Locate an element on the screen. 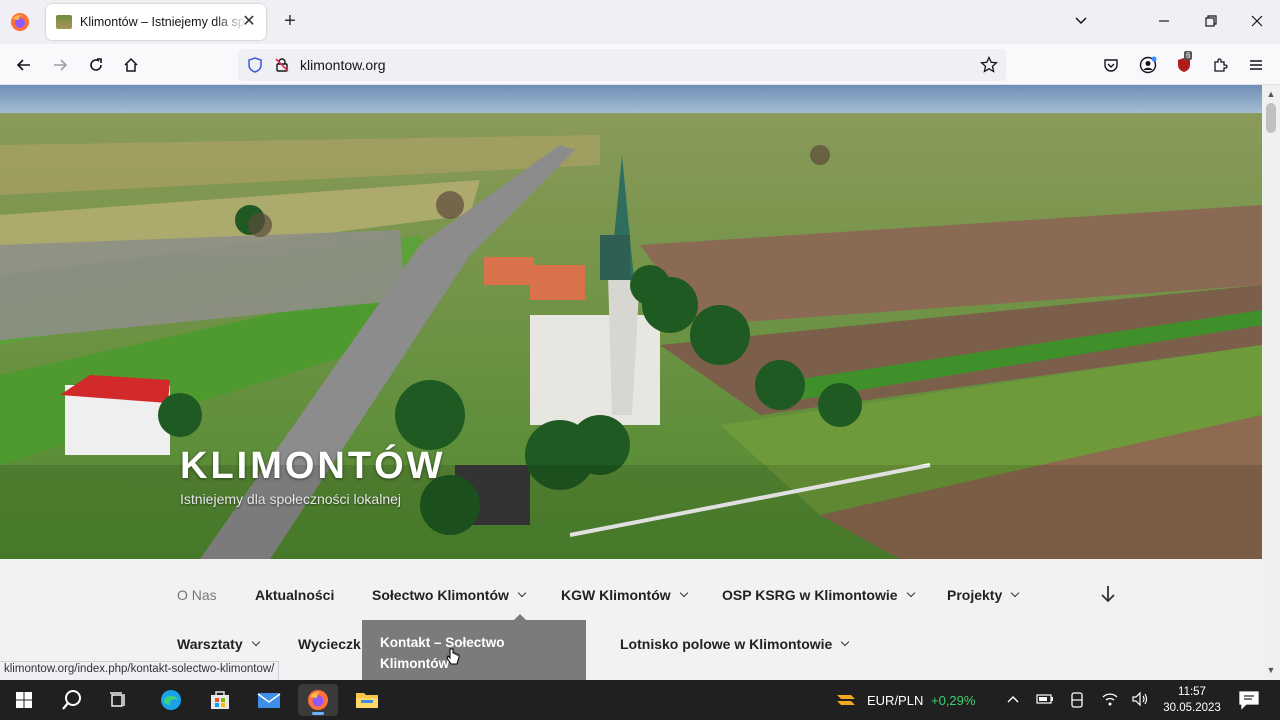 The height and width of the screenshot is (720, 1280). menu-item-label: Aktualności is located at coordinates (295, 595).